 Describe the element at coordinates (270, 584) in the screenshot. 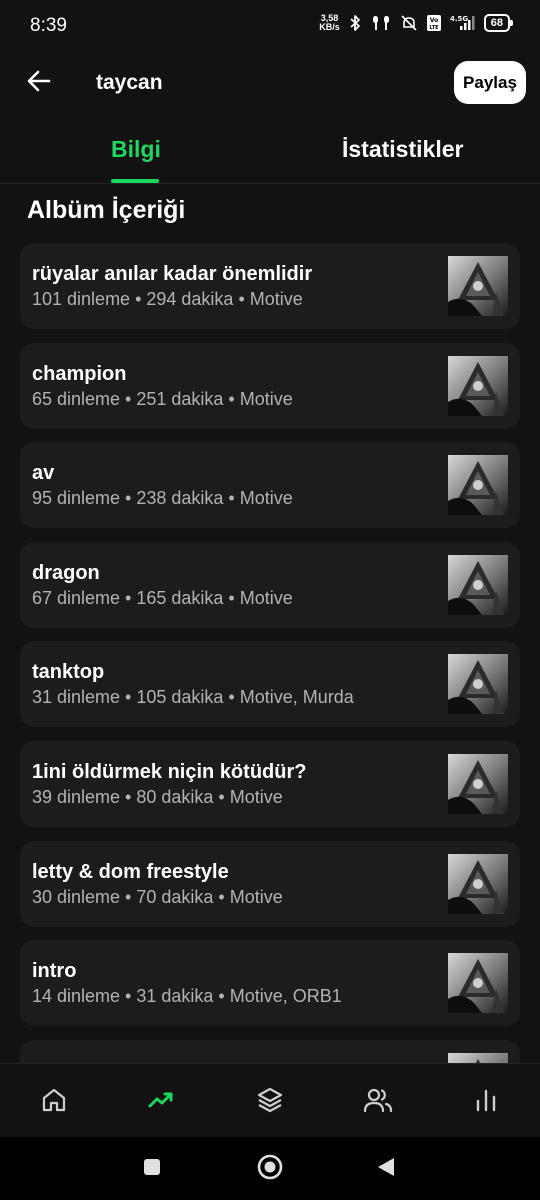

I see `track-card: dragon 67 dinleme • 165 dakika • Motive` at that location.